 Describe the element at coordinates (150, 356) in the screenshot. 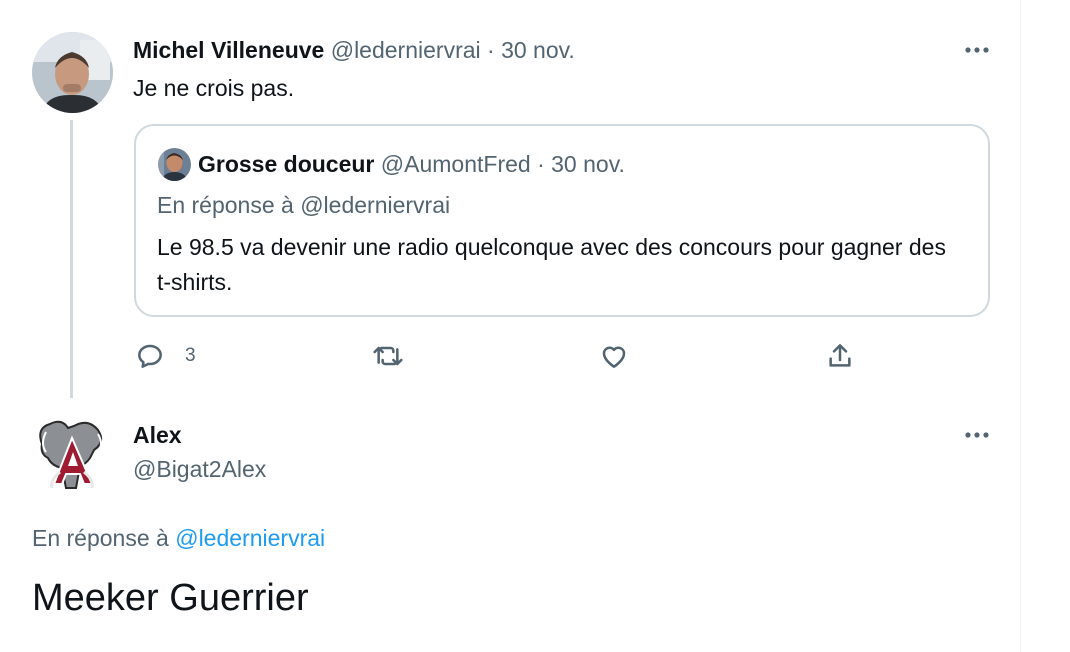

I see `reply-icon` at that location.